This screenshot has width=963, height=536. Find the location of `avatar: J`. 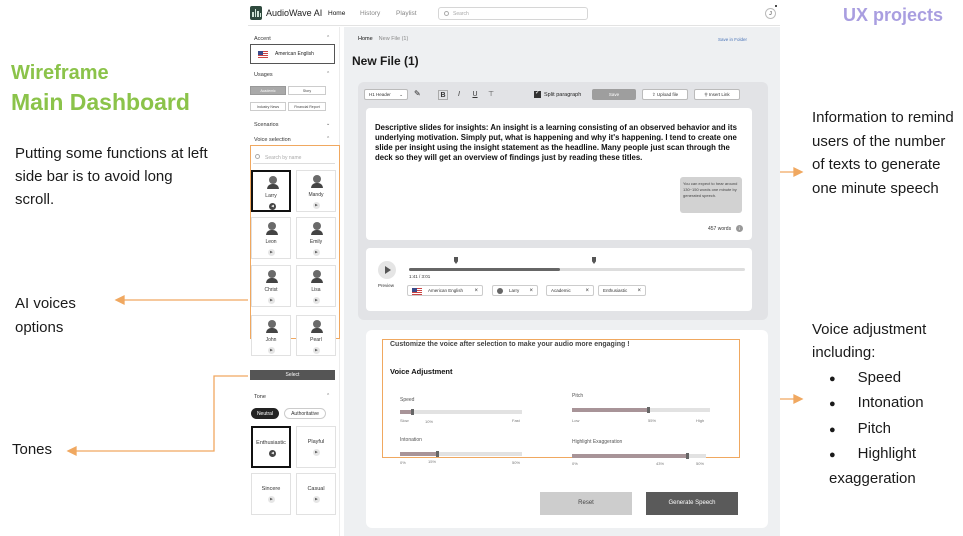

avatar: J is located at coordinates (770, 13).